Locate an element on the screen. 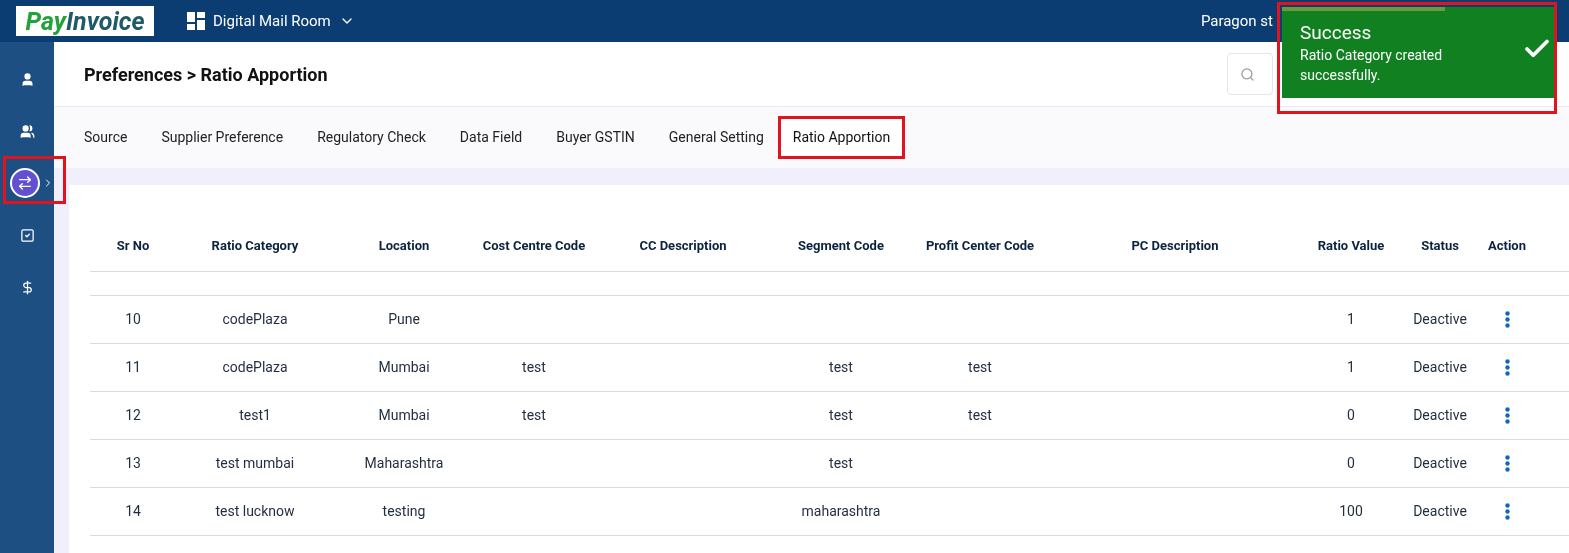 The height and width of the screenshot is (553, 1569). module-dropdown: Digital Mail Room is located at coordinates (271, 21).